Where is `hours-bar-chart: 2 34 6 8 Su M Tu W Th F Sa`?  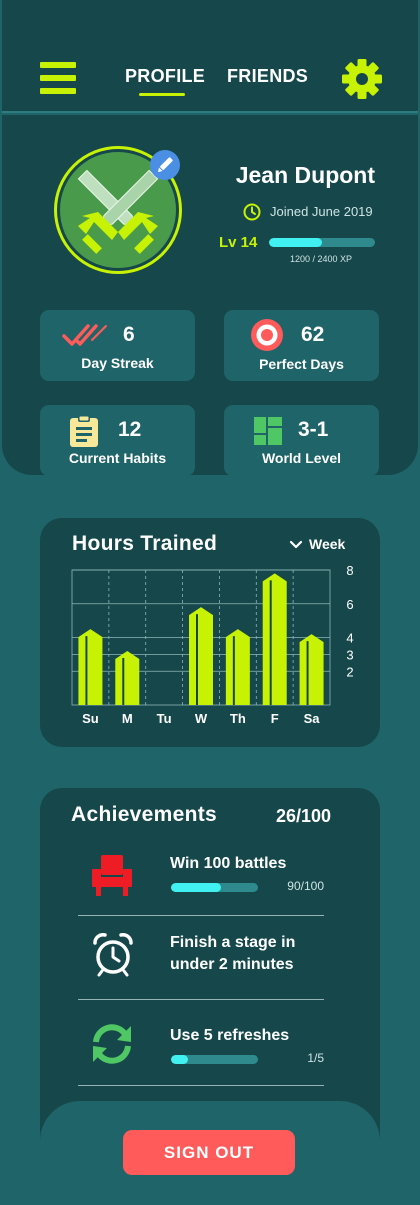
hours-bar-chart: 2 34 6 8 Su M Tu W Th F Sa is located at coordinates (212, 644).